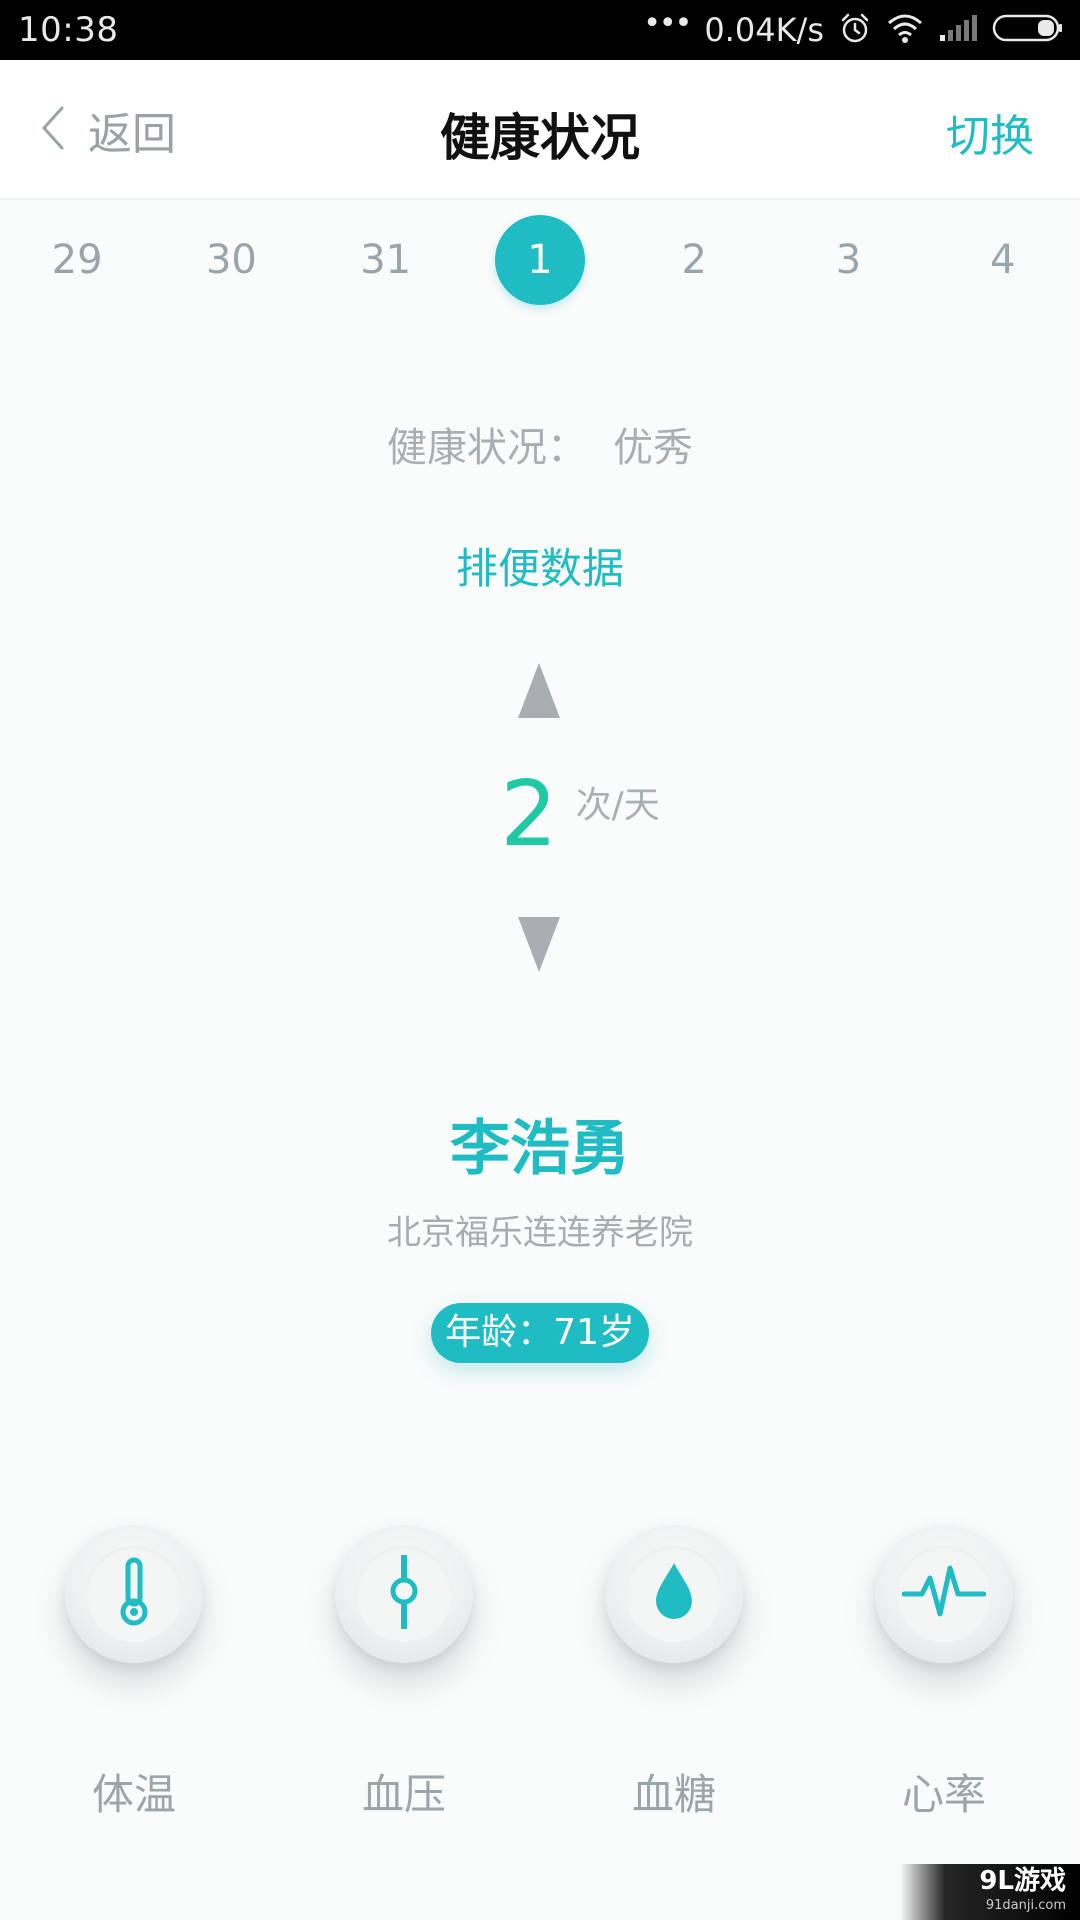  I want to click on measurement-value: 2, so click(529, 814).